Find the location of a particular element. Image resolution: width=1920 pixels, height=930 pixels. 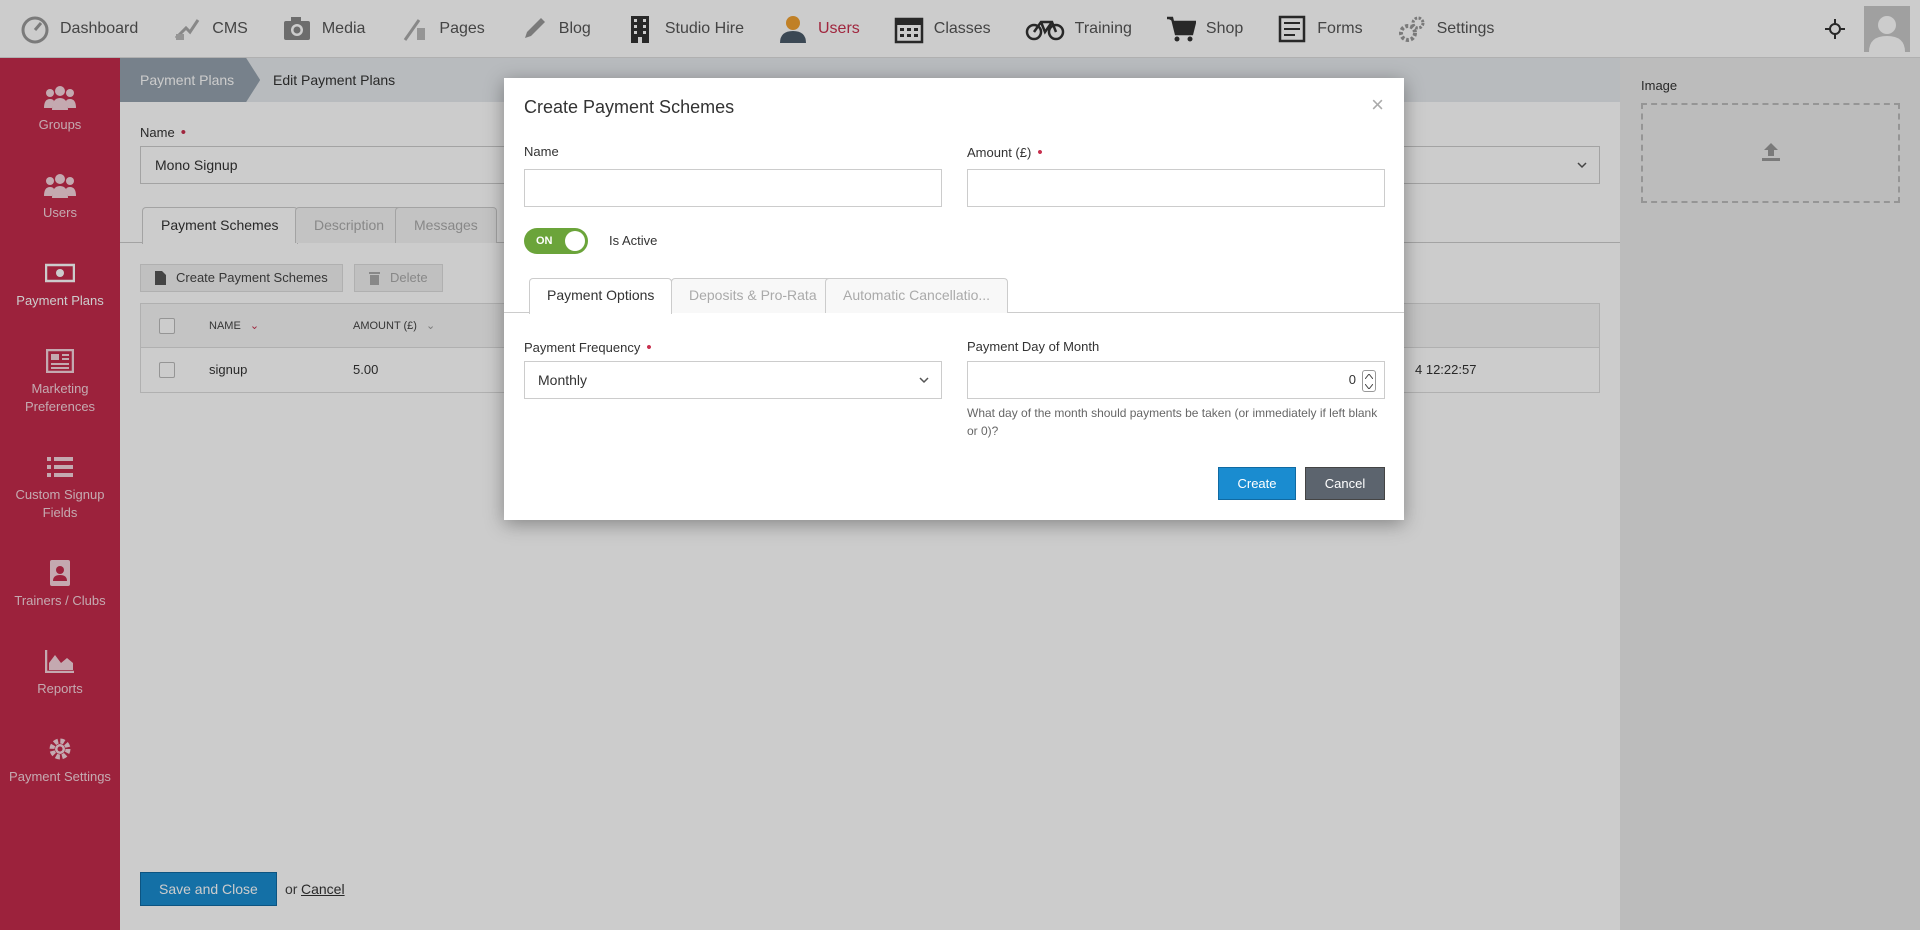

close-icon: × is located at coordinates (1377, 105).